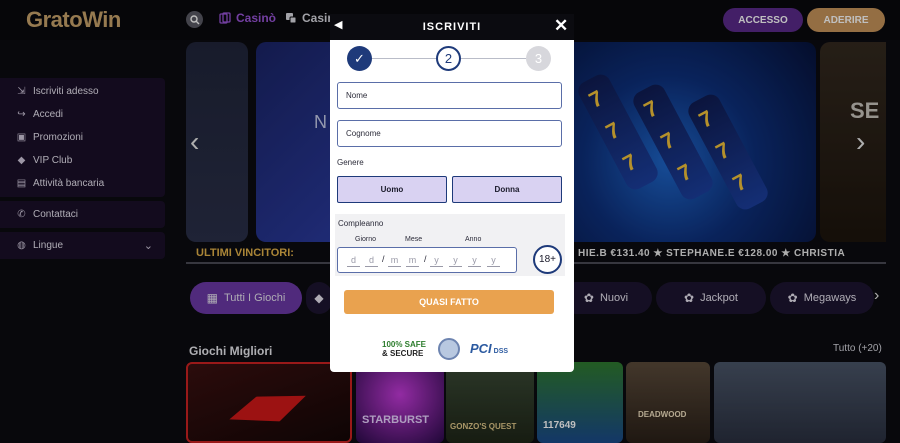  Describe the element at coordinates (404, 344) in the screenshot. I see `safe-line-1: 100% SAFE` at that location.